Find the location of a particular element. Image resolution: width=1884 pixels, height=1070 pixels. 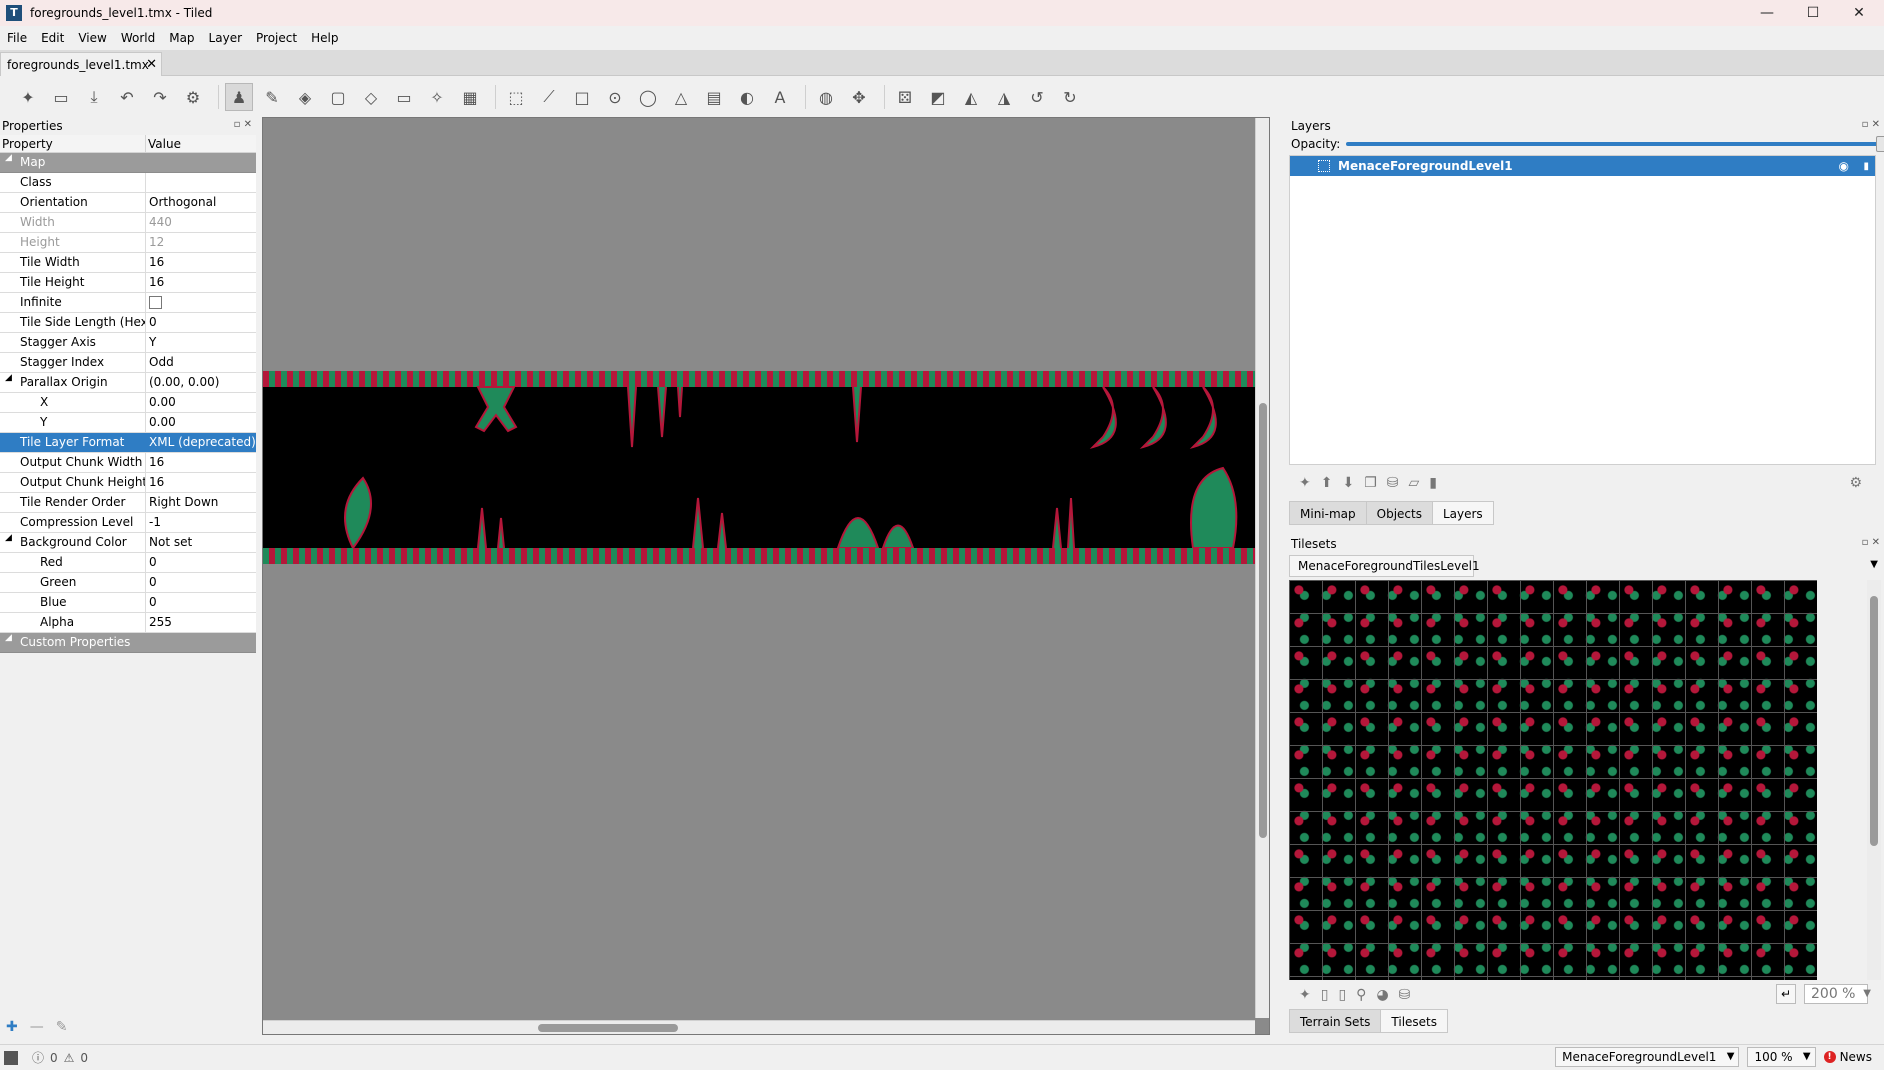

tileset-zoom-select: 200 % ▼ is located at coordinates (1837, 994).